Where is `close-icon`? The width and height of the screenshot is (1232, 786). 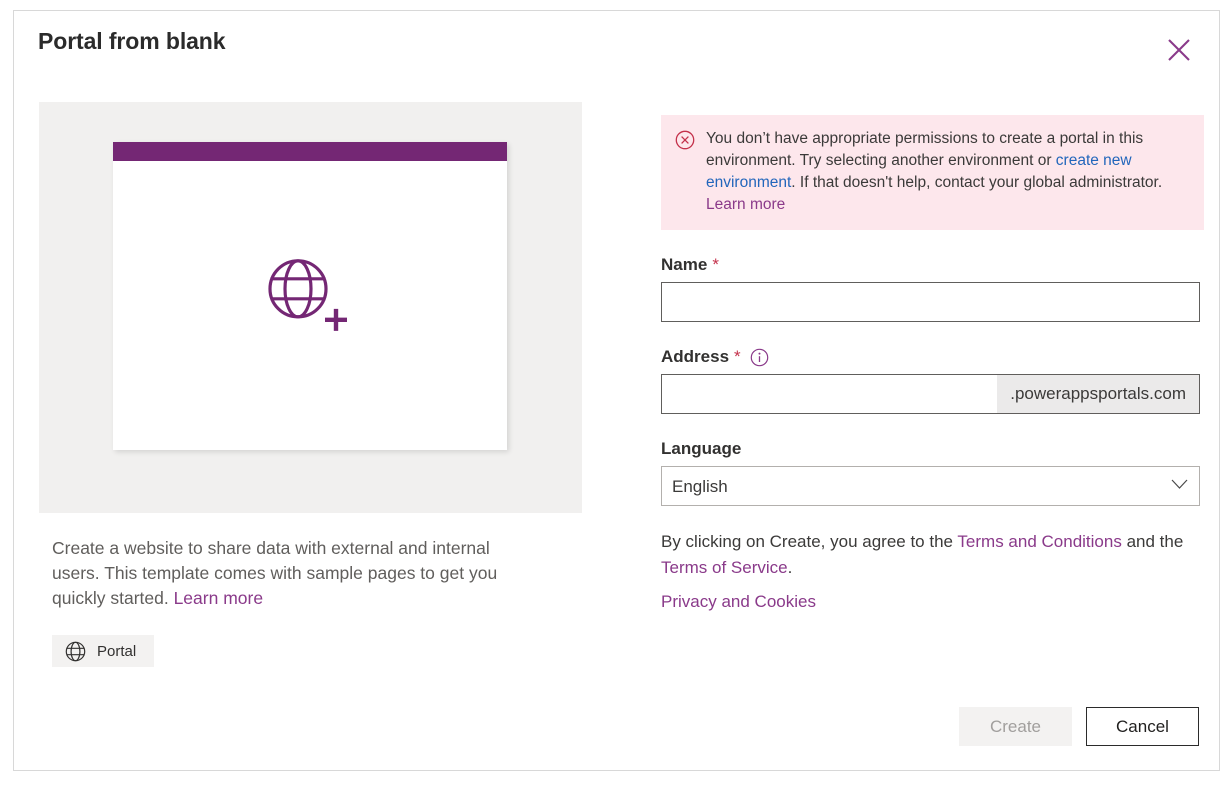 close-icon is located at coordinates (1179, 50).